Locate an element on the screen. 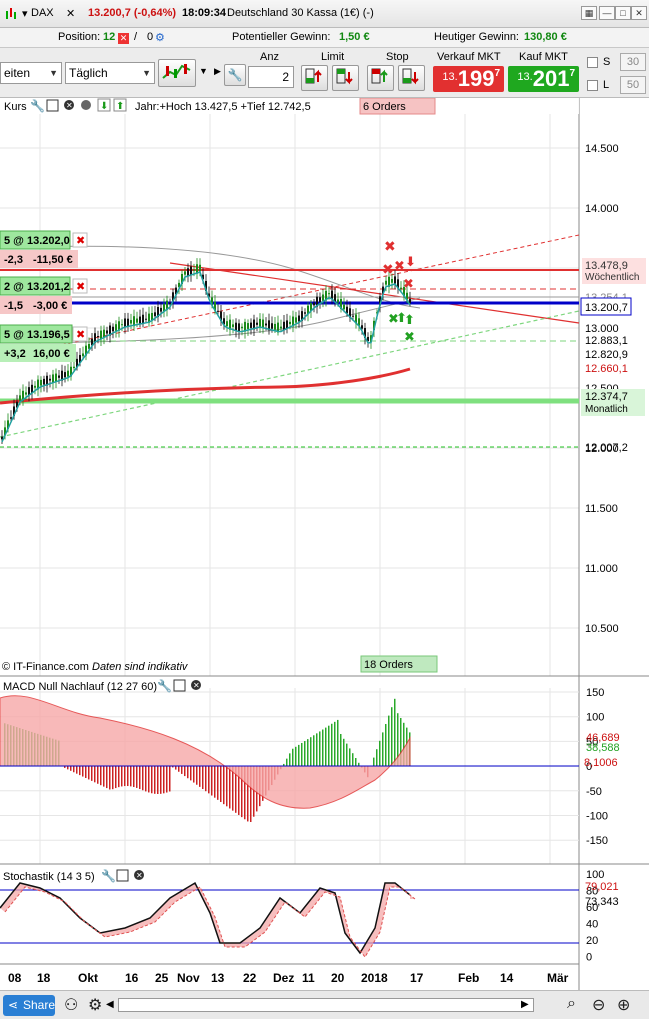  scroll-left-icon: ◀ is located at coordinates (110, 1004).